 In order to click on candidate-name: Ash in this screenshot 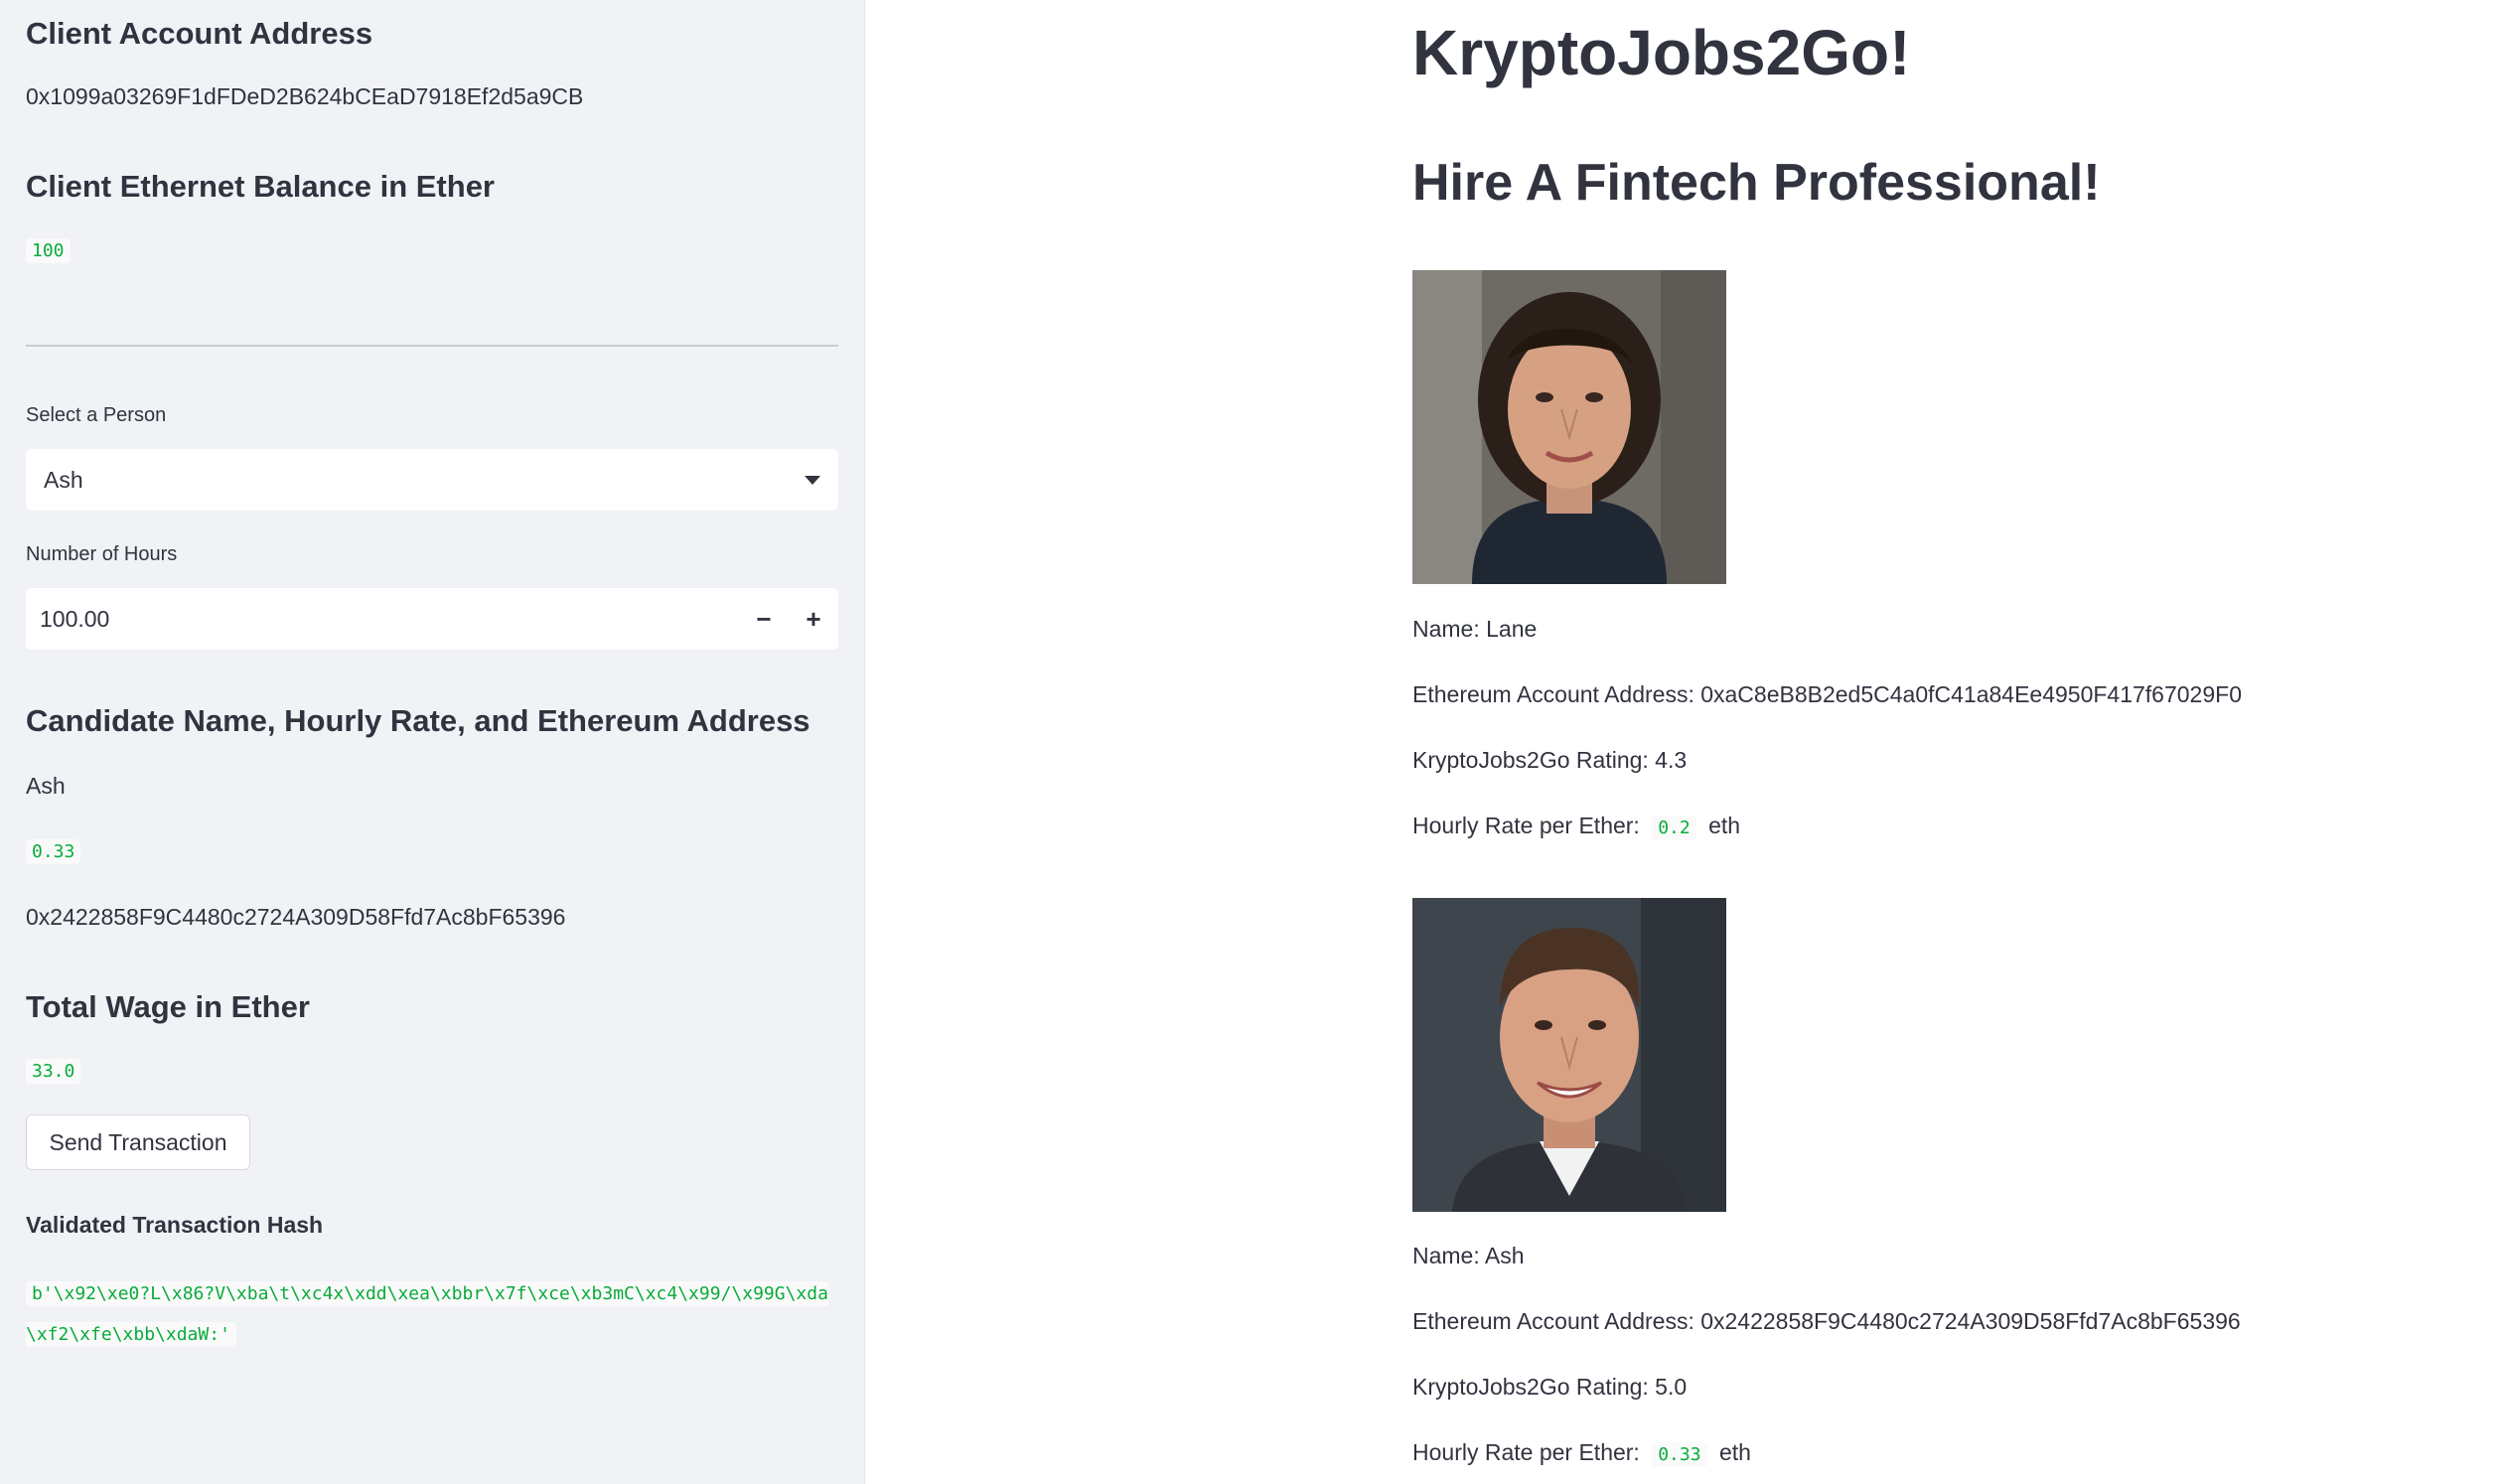, I will do `click(46, 786)`.